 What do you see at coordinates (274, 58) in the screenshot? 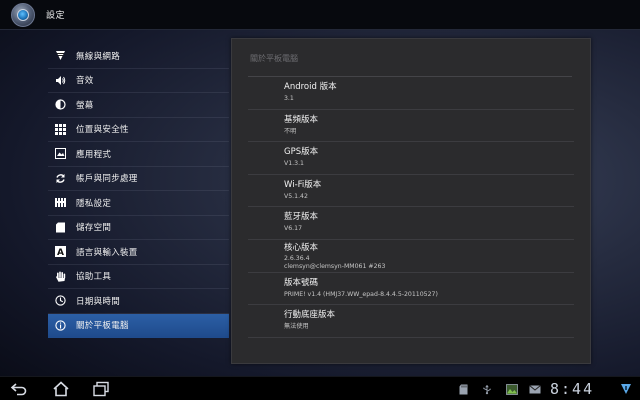
I see `panel-header: 關於平板電腦` at bounding box center [274, 58].